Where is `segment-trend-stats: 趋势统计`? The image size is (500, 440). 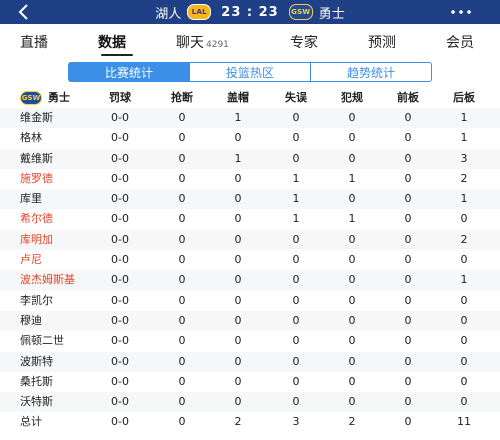
segment-trend-stats: 趋势统计 is located at coordinates (370, 72).